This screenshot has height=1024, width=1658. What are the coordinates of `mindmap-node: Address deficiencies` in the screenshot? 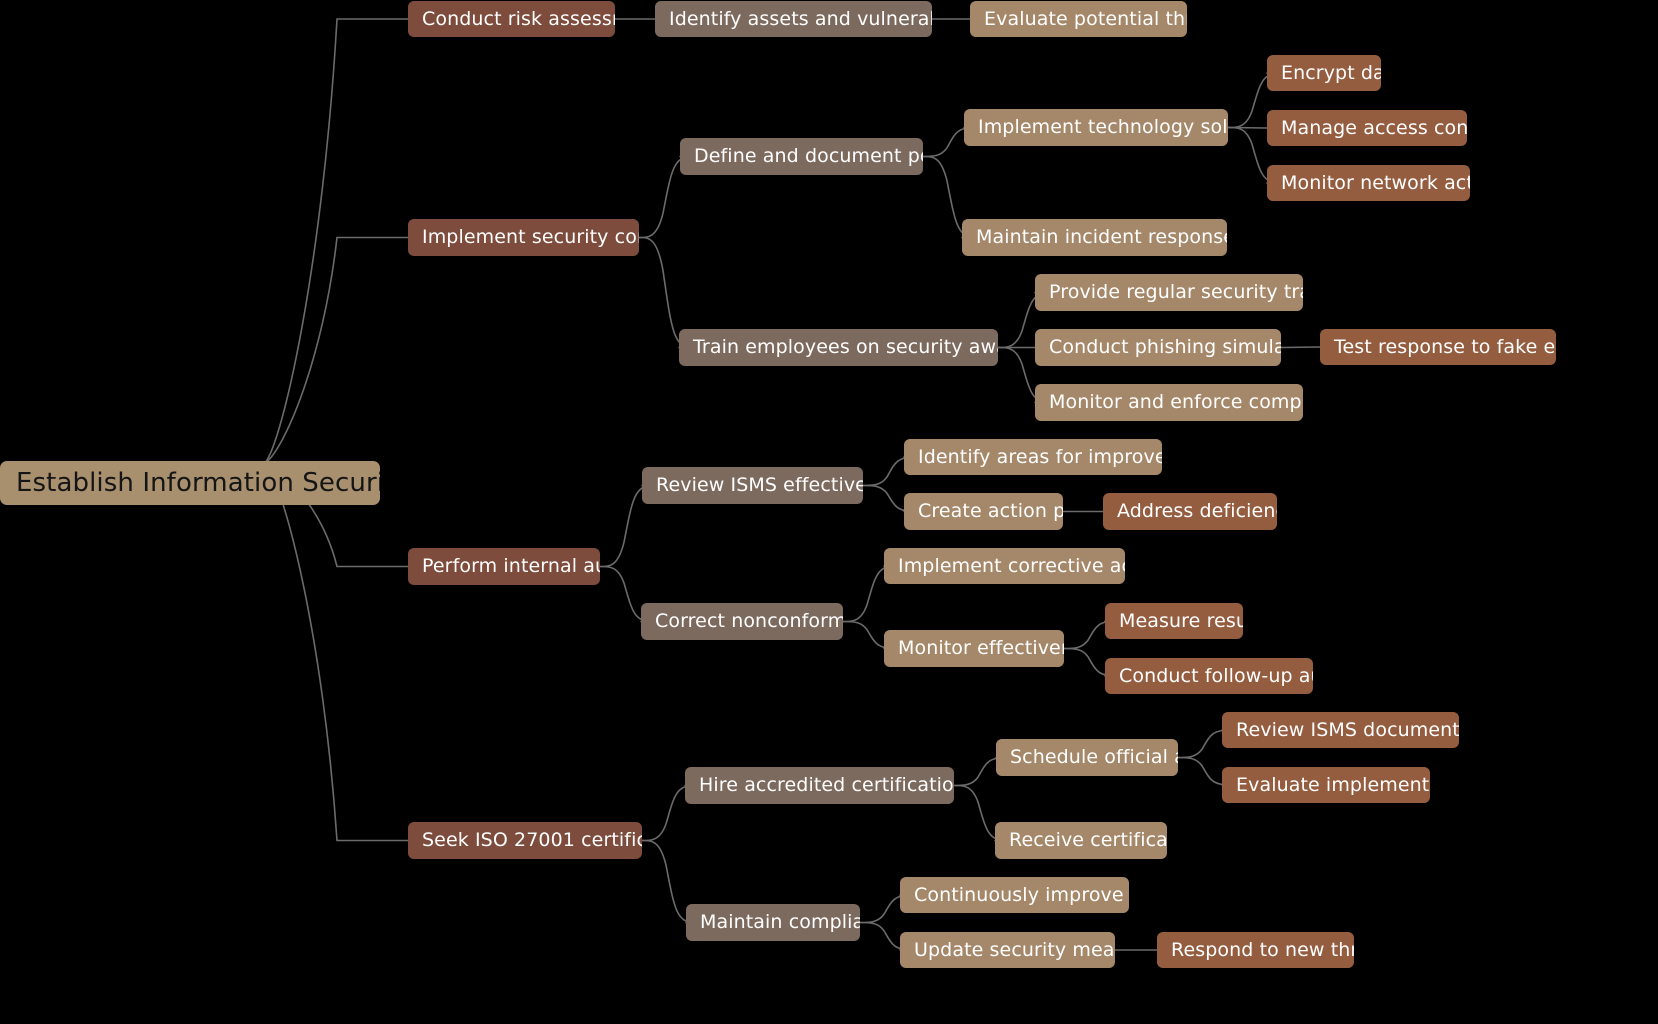 It's located at (1190, 511).